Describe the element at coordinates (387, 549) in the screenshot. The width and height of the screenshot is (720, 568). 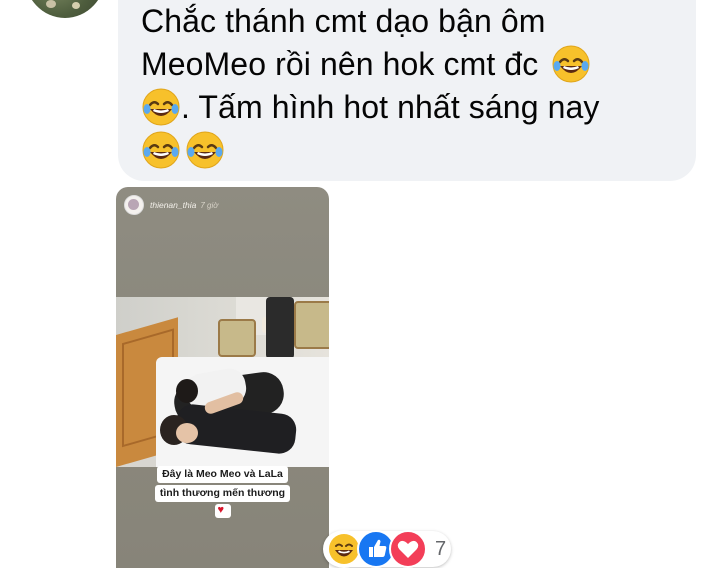
I see `reactions-summary: 7` at that location.